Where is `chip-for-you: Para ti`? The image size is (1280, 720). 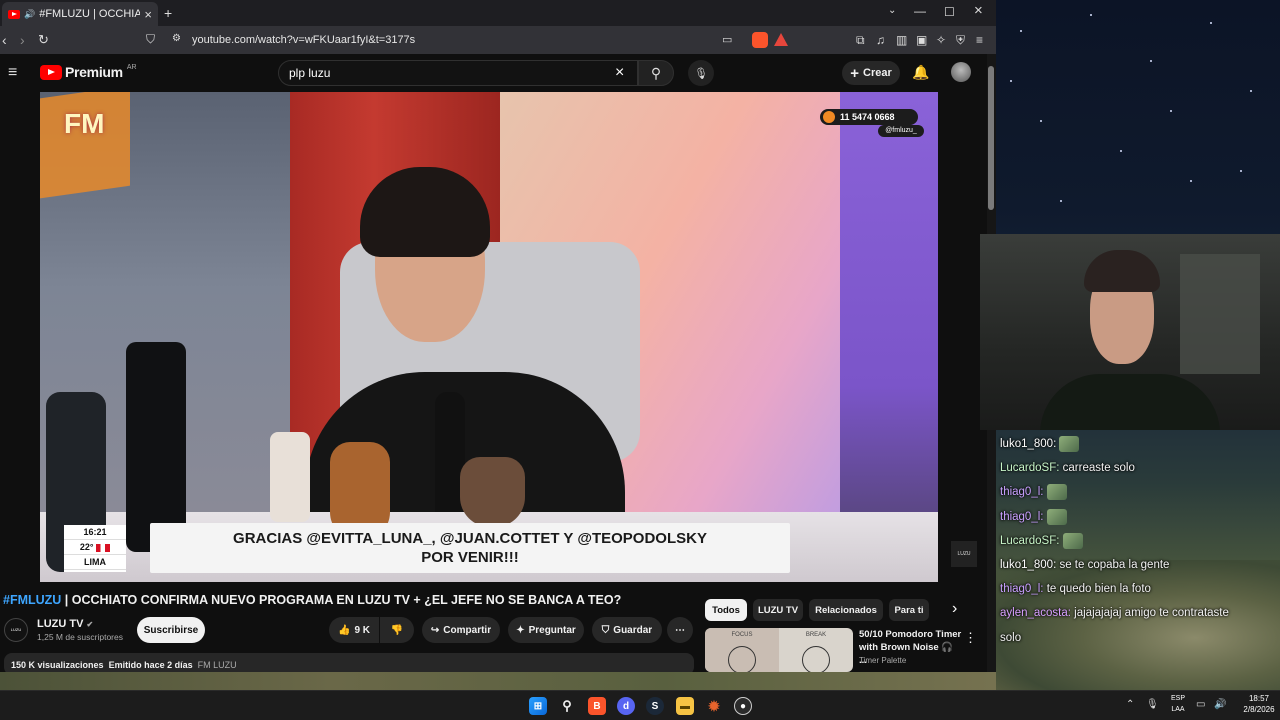
chip-for-you: Para ti is located at coordinates (909, 610).